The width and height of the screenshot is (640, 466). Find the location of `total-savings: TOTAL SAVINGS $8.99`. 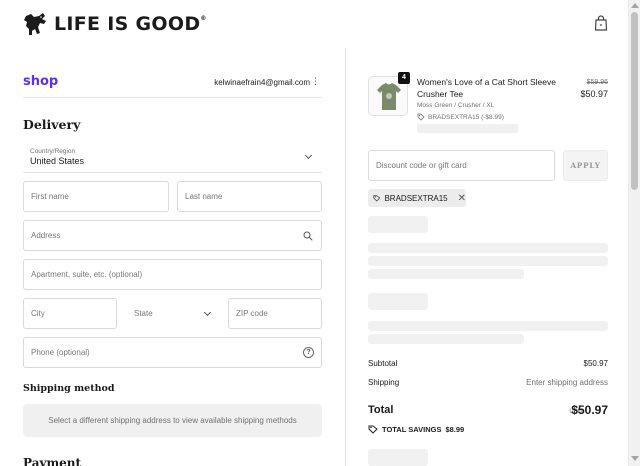

total-savings: TOTAL SAVINGS $8.99 is located at coordinates (416, 429).